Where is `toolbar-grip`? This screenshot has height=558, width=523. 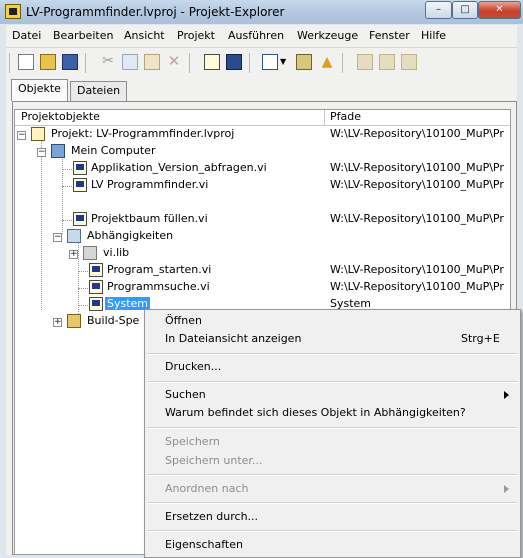 toolbar-grip is located at coordinates (9, 63).